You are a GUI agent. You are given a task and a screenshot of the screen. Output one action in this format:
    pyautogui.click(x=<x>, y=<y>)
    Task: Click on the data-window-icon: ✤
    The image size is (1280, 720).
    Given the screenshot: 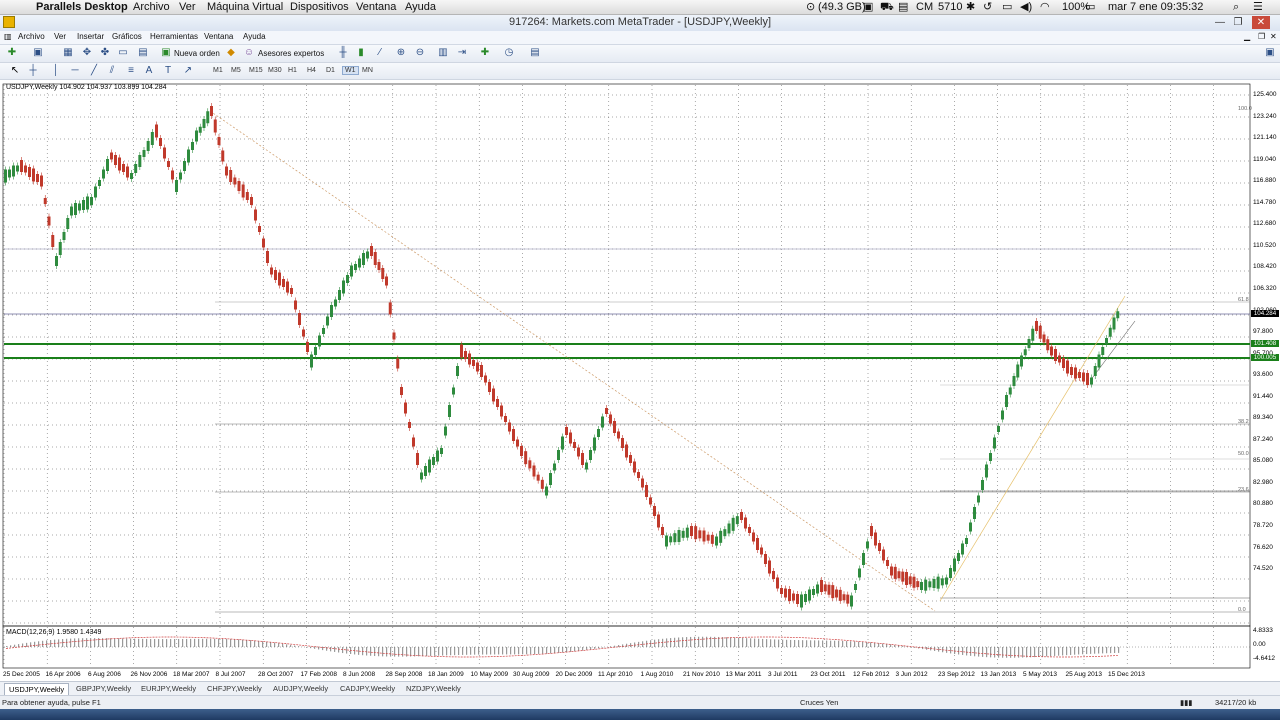 What is the action you would take?
    pyautogui.click(x=105, y=53)
    